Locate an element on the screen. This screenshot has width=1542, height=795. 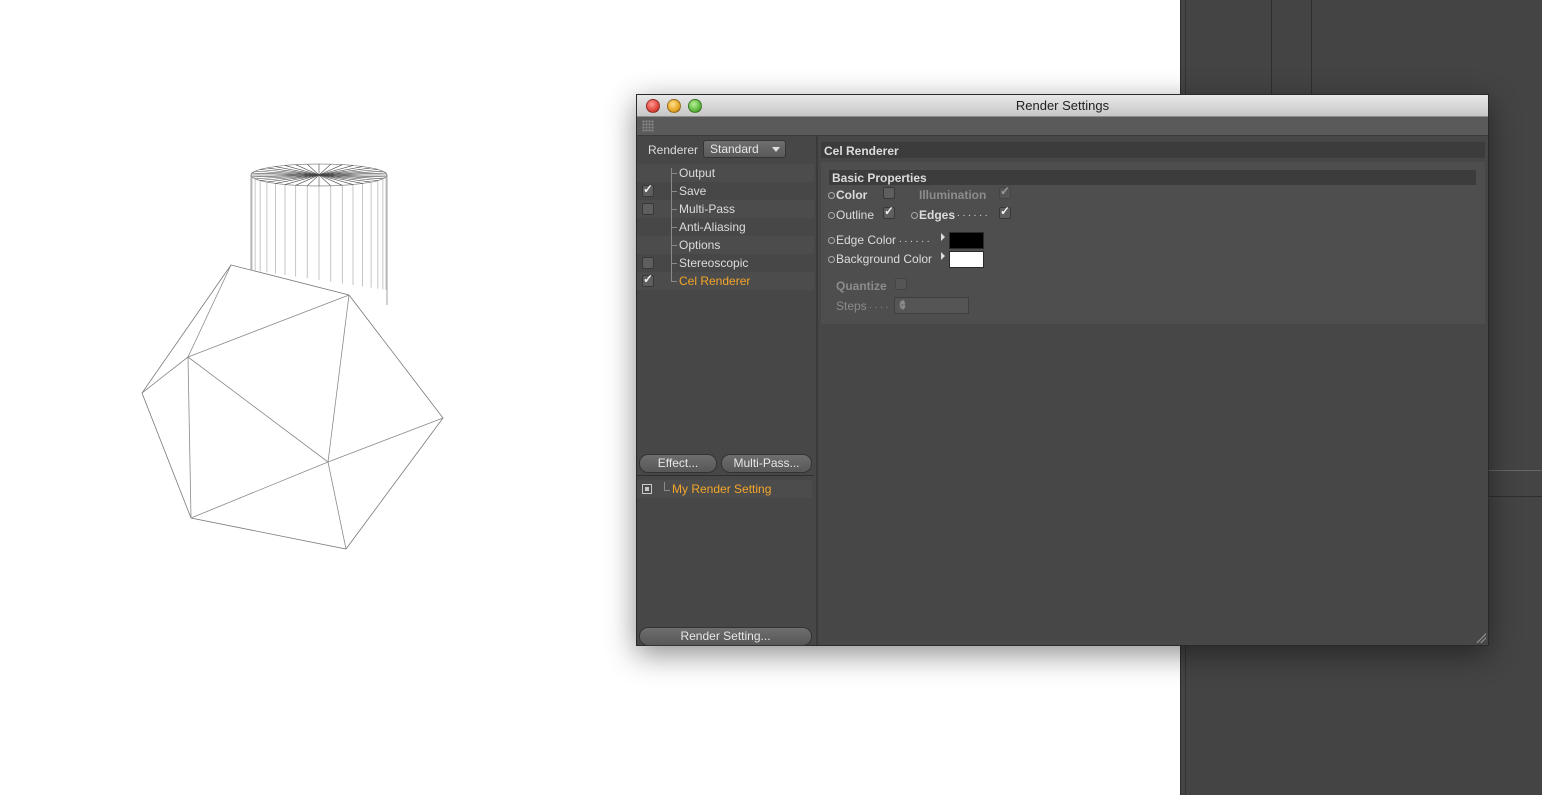
outline-label: Outline is located at coordinates (855, 215).